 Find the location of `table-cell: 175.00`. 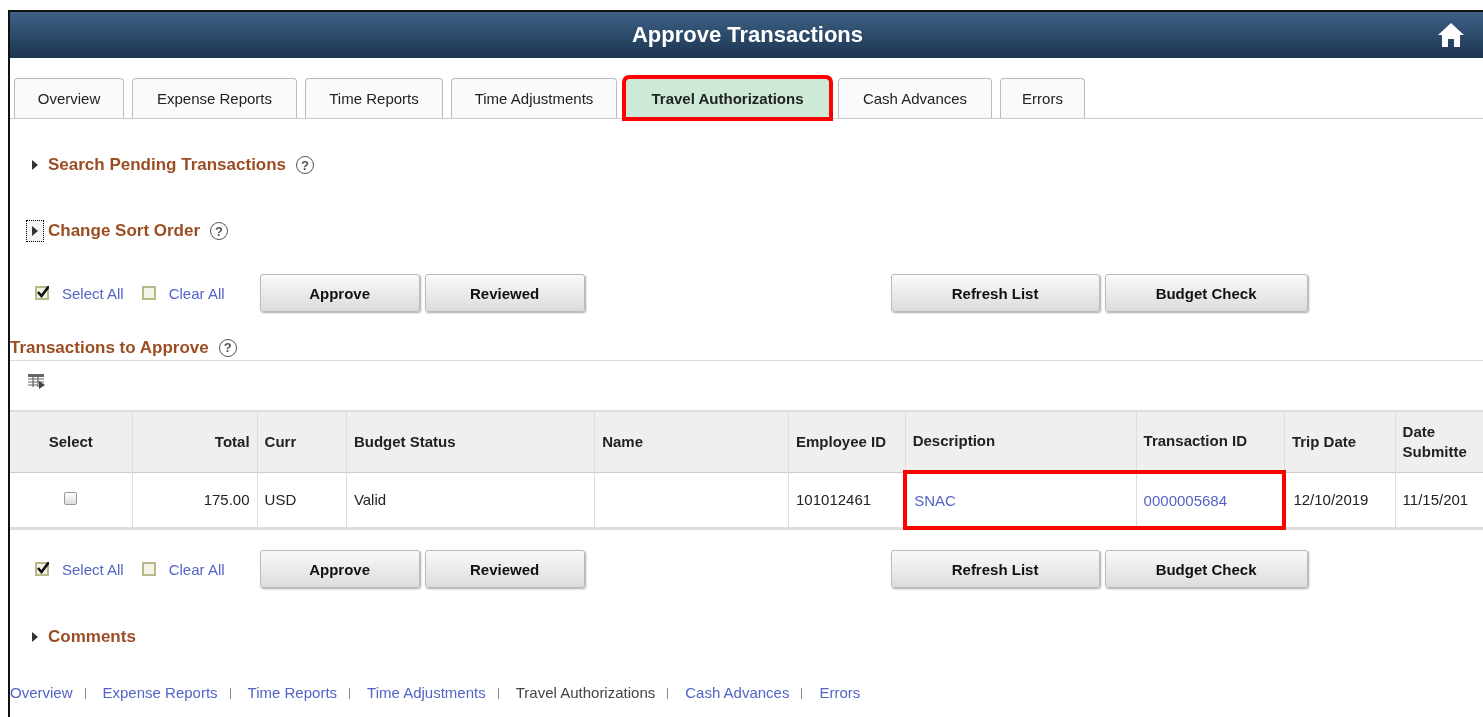

table-cell: 175.00 is located at coordinates (195, 500).